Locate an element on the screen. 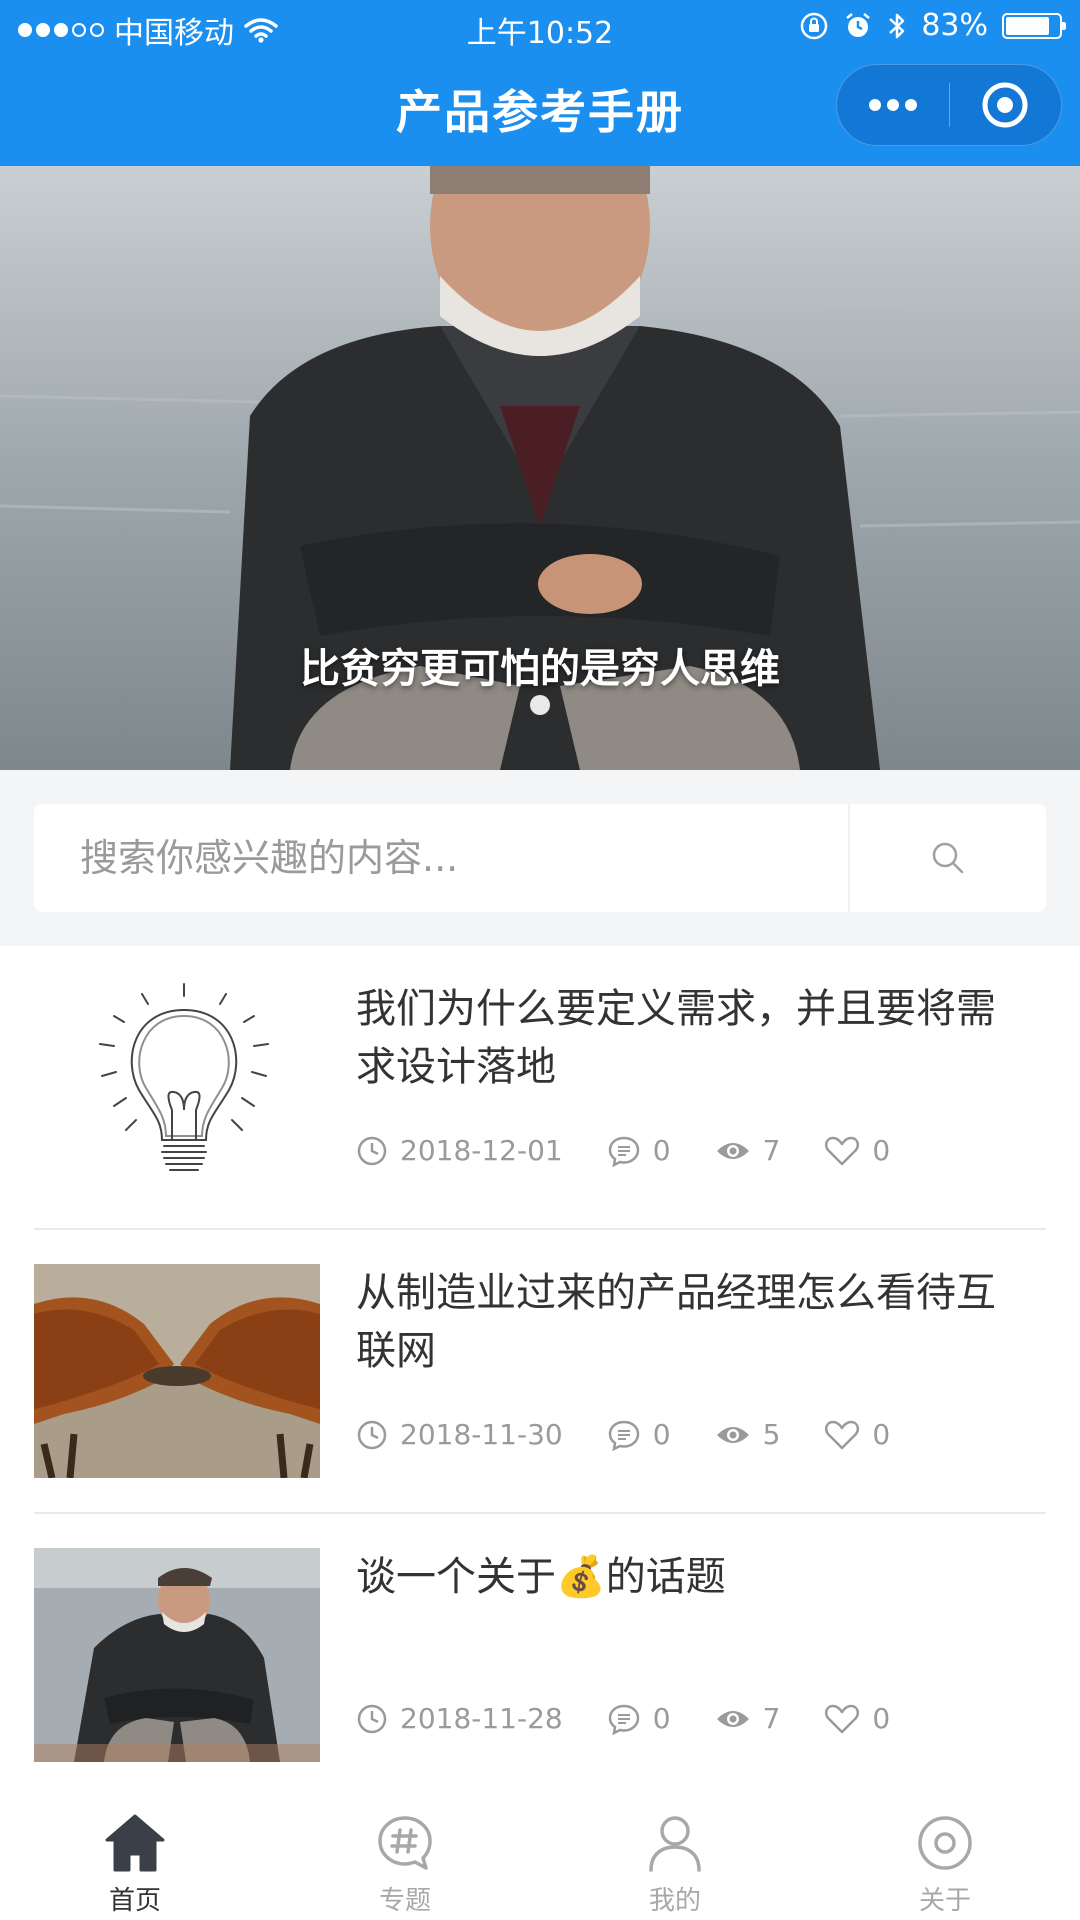  banner-indicator is located at coordinates (540, 705).